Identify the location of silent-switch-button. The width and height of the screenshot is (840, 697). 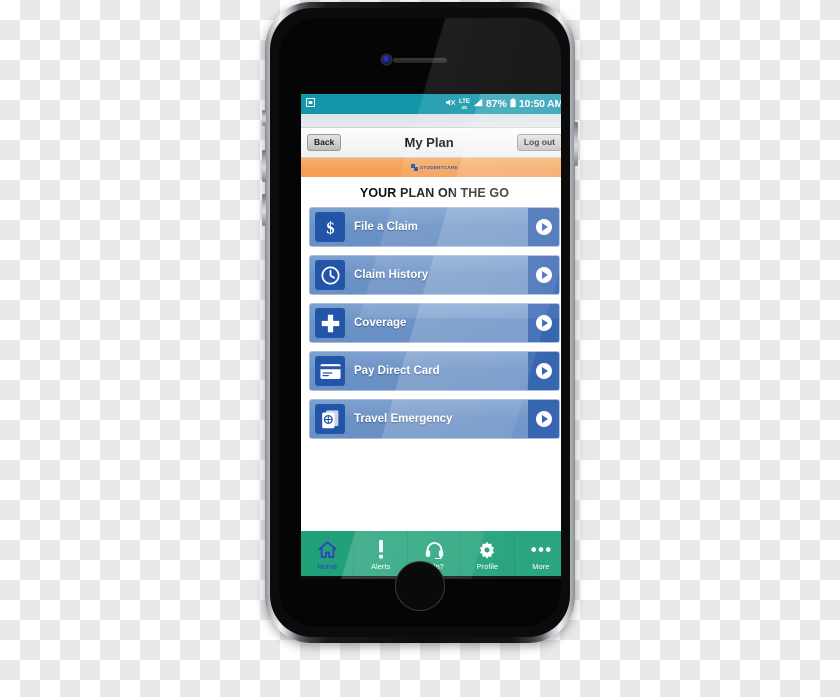
(264, 118).